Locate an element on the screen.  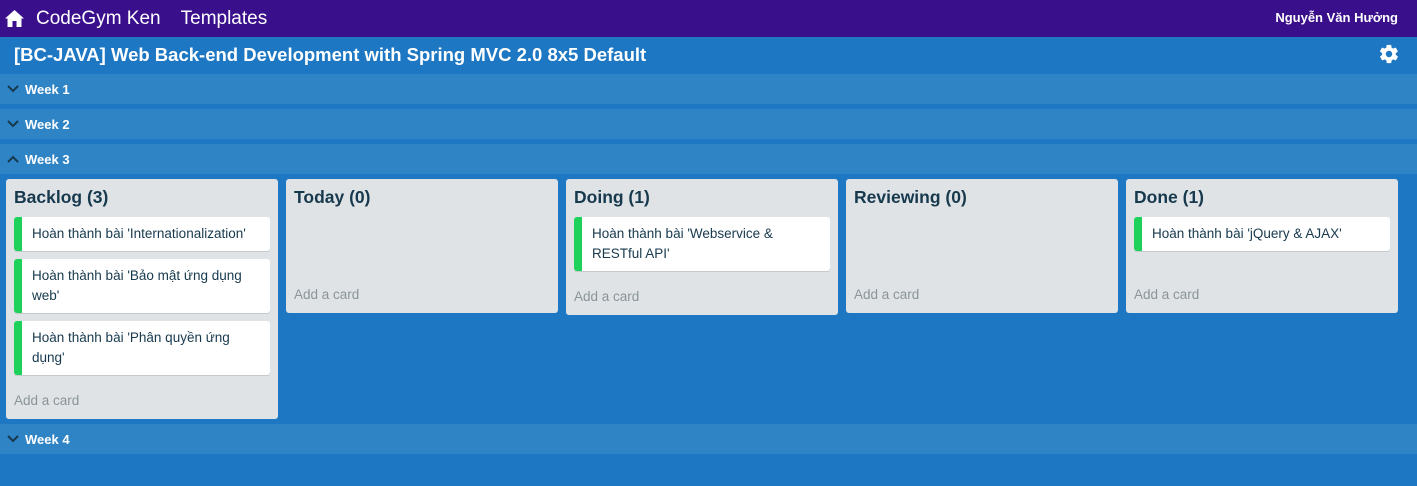
card: Hoàn thành bài 'Internationalization' is located at coordinates (142, 234).